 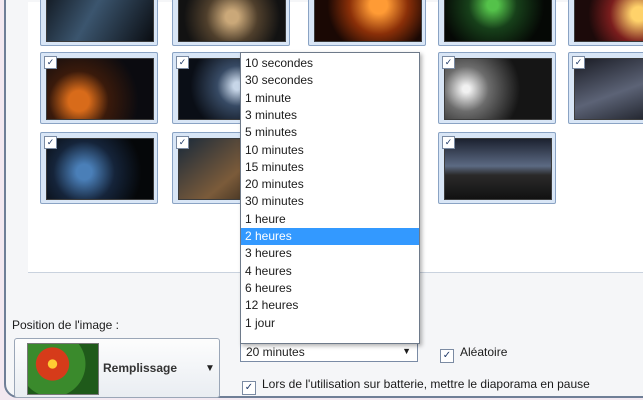 What do you see at coordinates (63, 369) in the screenshot?
I see `image-position-preview` at bounding box center [63, 369].